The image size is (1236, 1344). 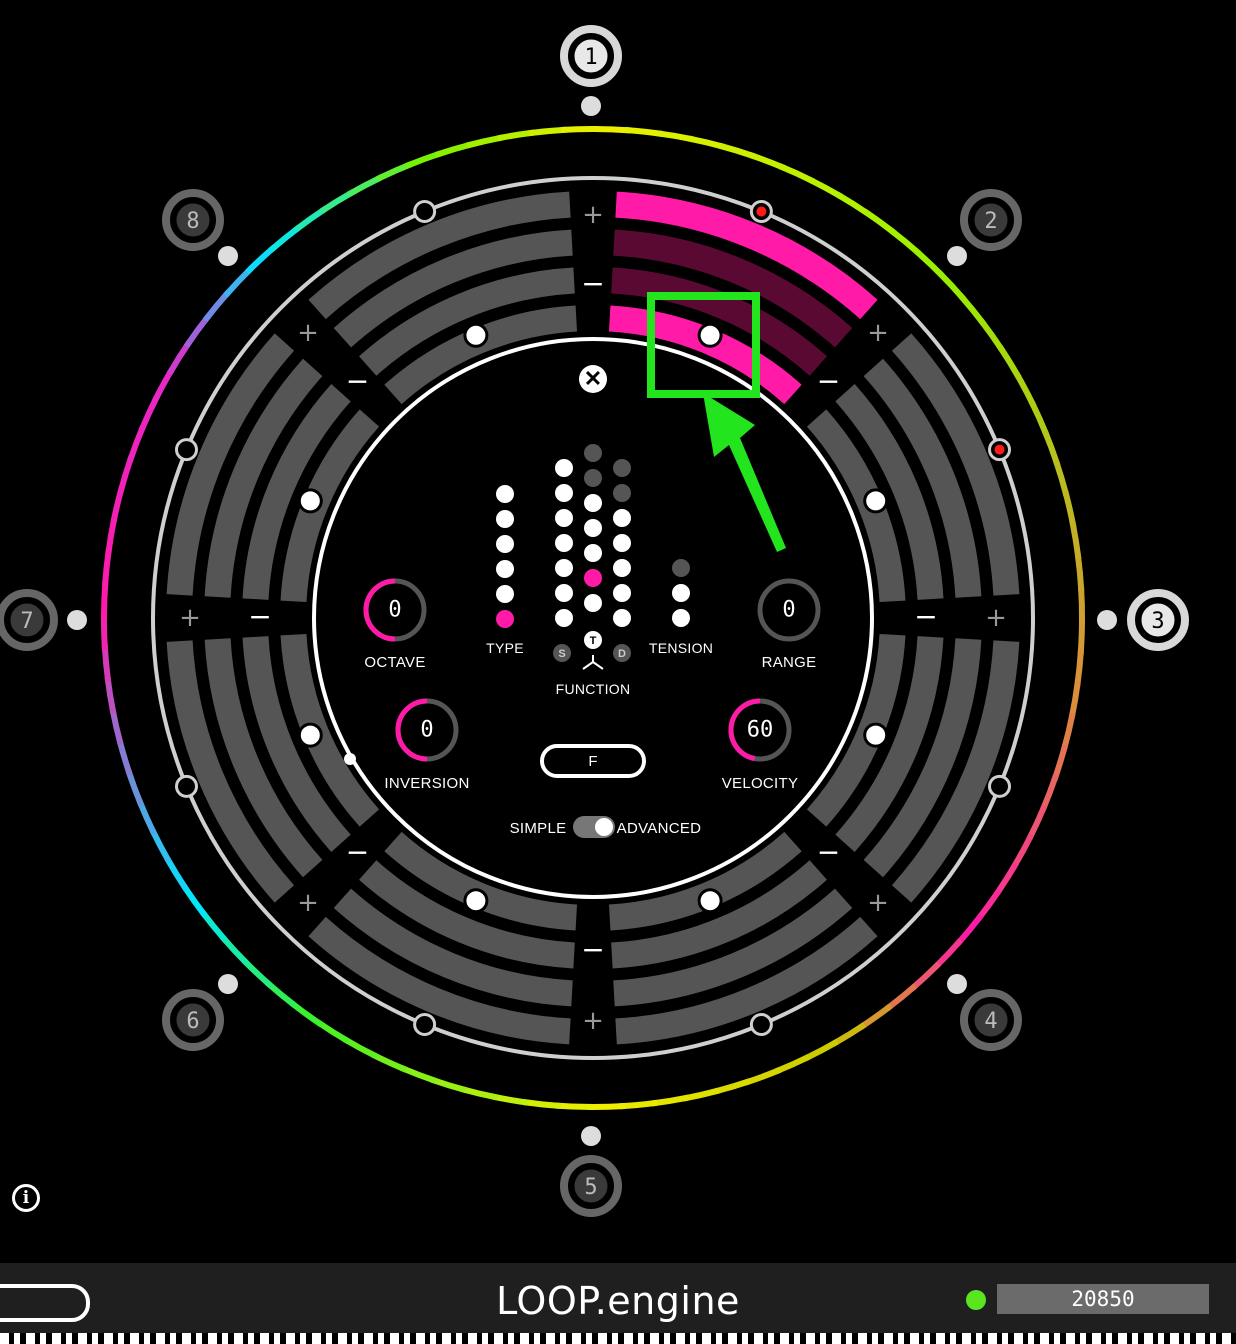 What do you see at coordinates (357, 851) in the screenshot?
I see `step-6-minus-icon: −` at bounding box center [357, 851].